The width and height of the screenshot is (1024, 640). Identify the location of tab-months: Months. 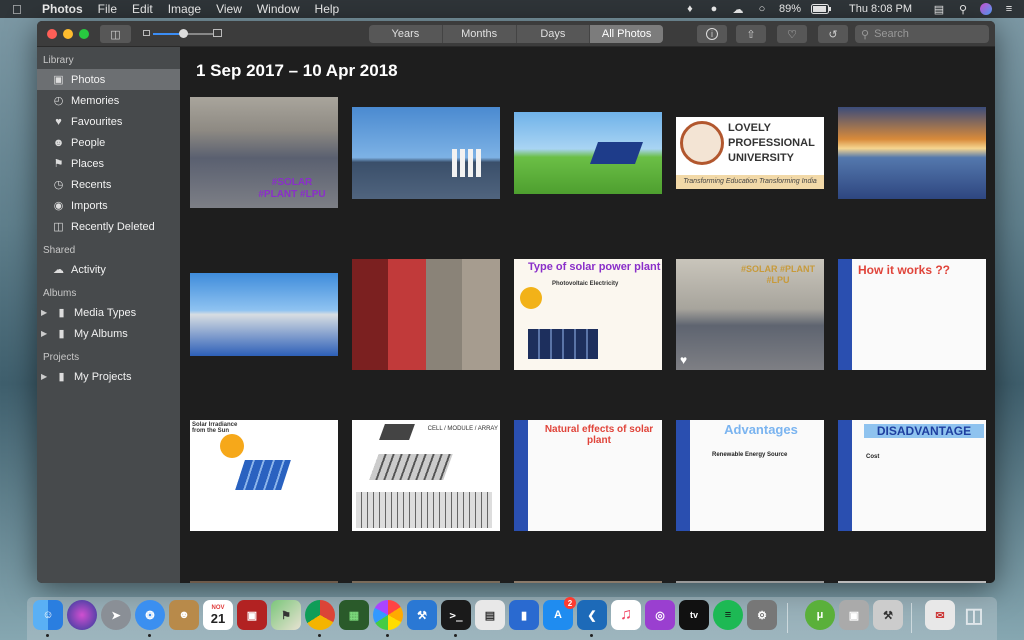
(480, 34).